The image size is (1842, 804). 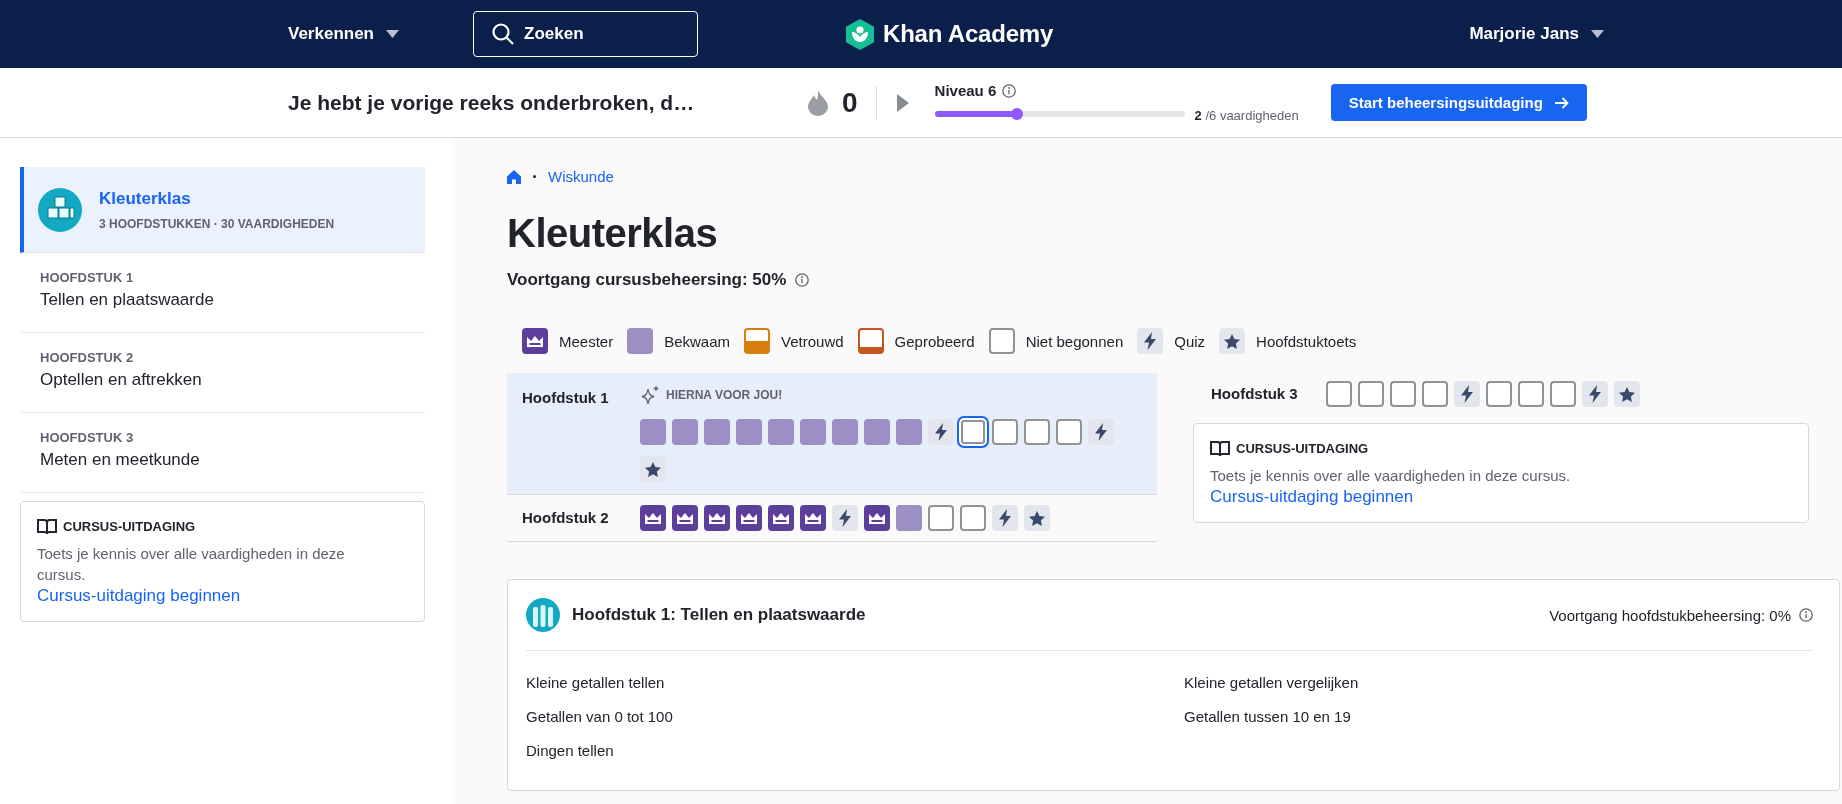 I want to click on chapter-row: Hoofdstuk 2, so click(x=832, y=518).